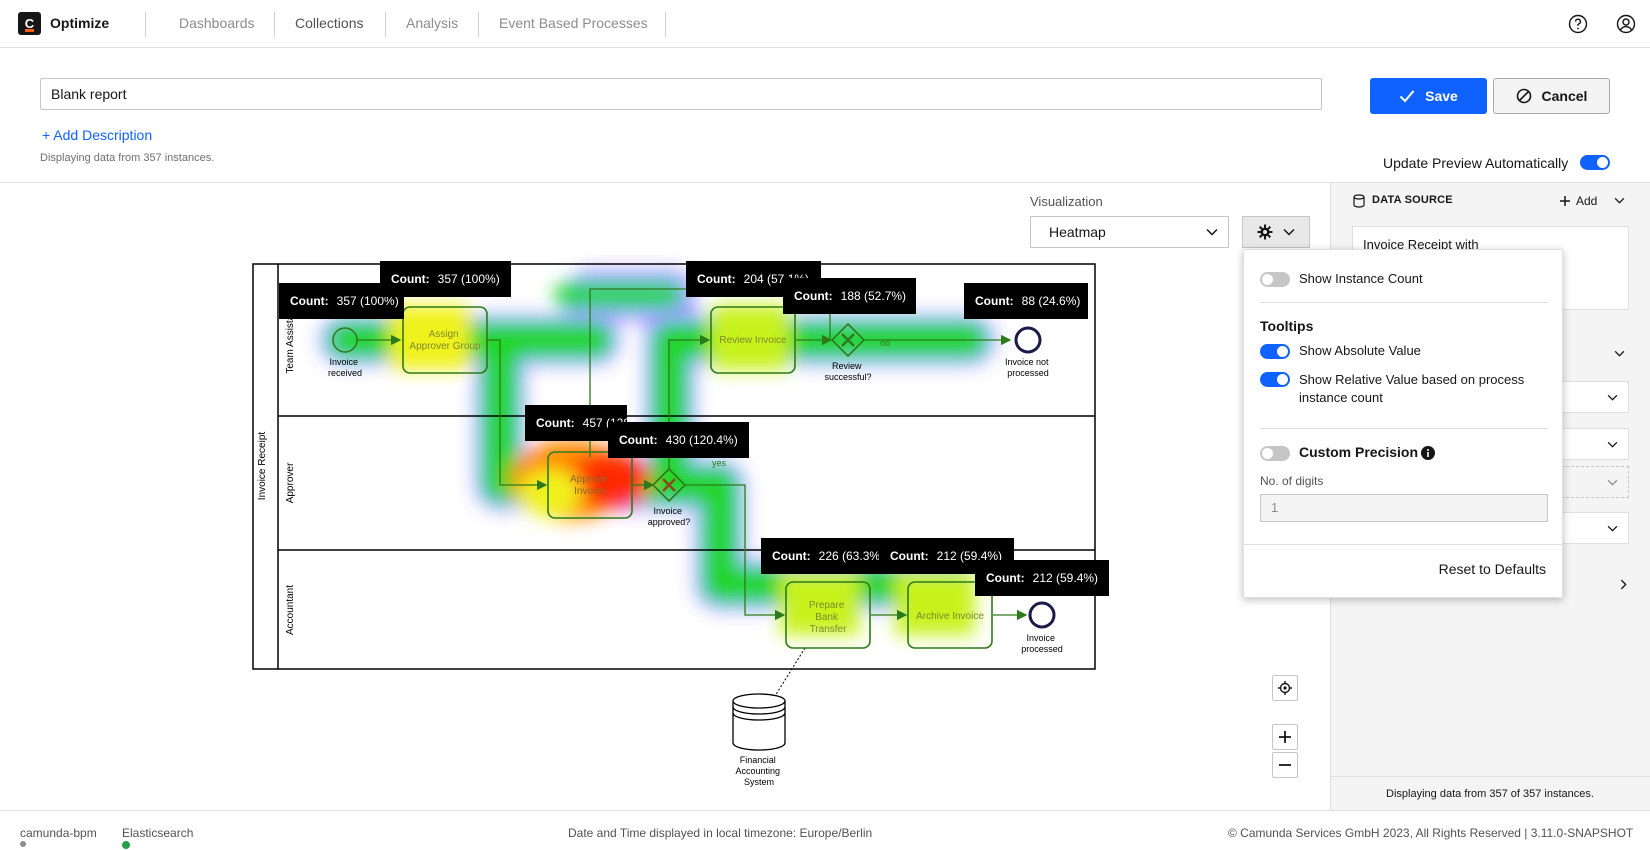  Describe the element at coordinates (444, 334) in the screenshot. I see `node-label: Assign` at that location.